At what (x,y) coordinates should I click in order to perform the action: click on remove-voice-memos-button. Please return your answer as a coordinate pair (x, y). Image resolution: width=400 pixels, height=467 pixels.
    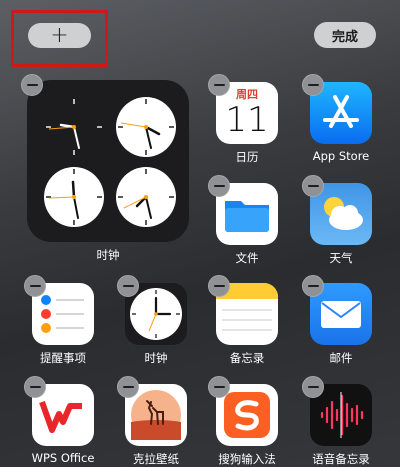
    Looking at the image, I should click on (313, 387).